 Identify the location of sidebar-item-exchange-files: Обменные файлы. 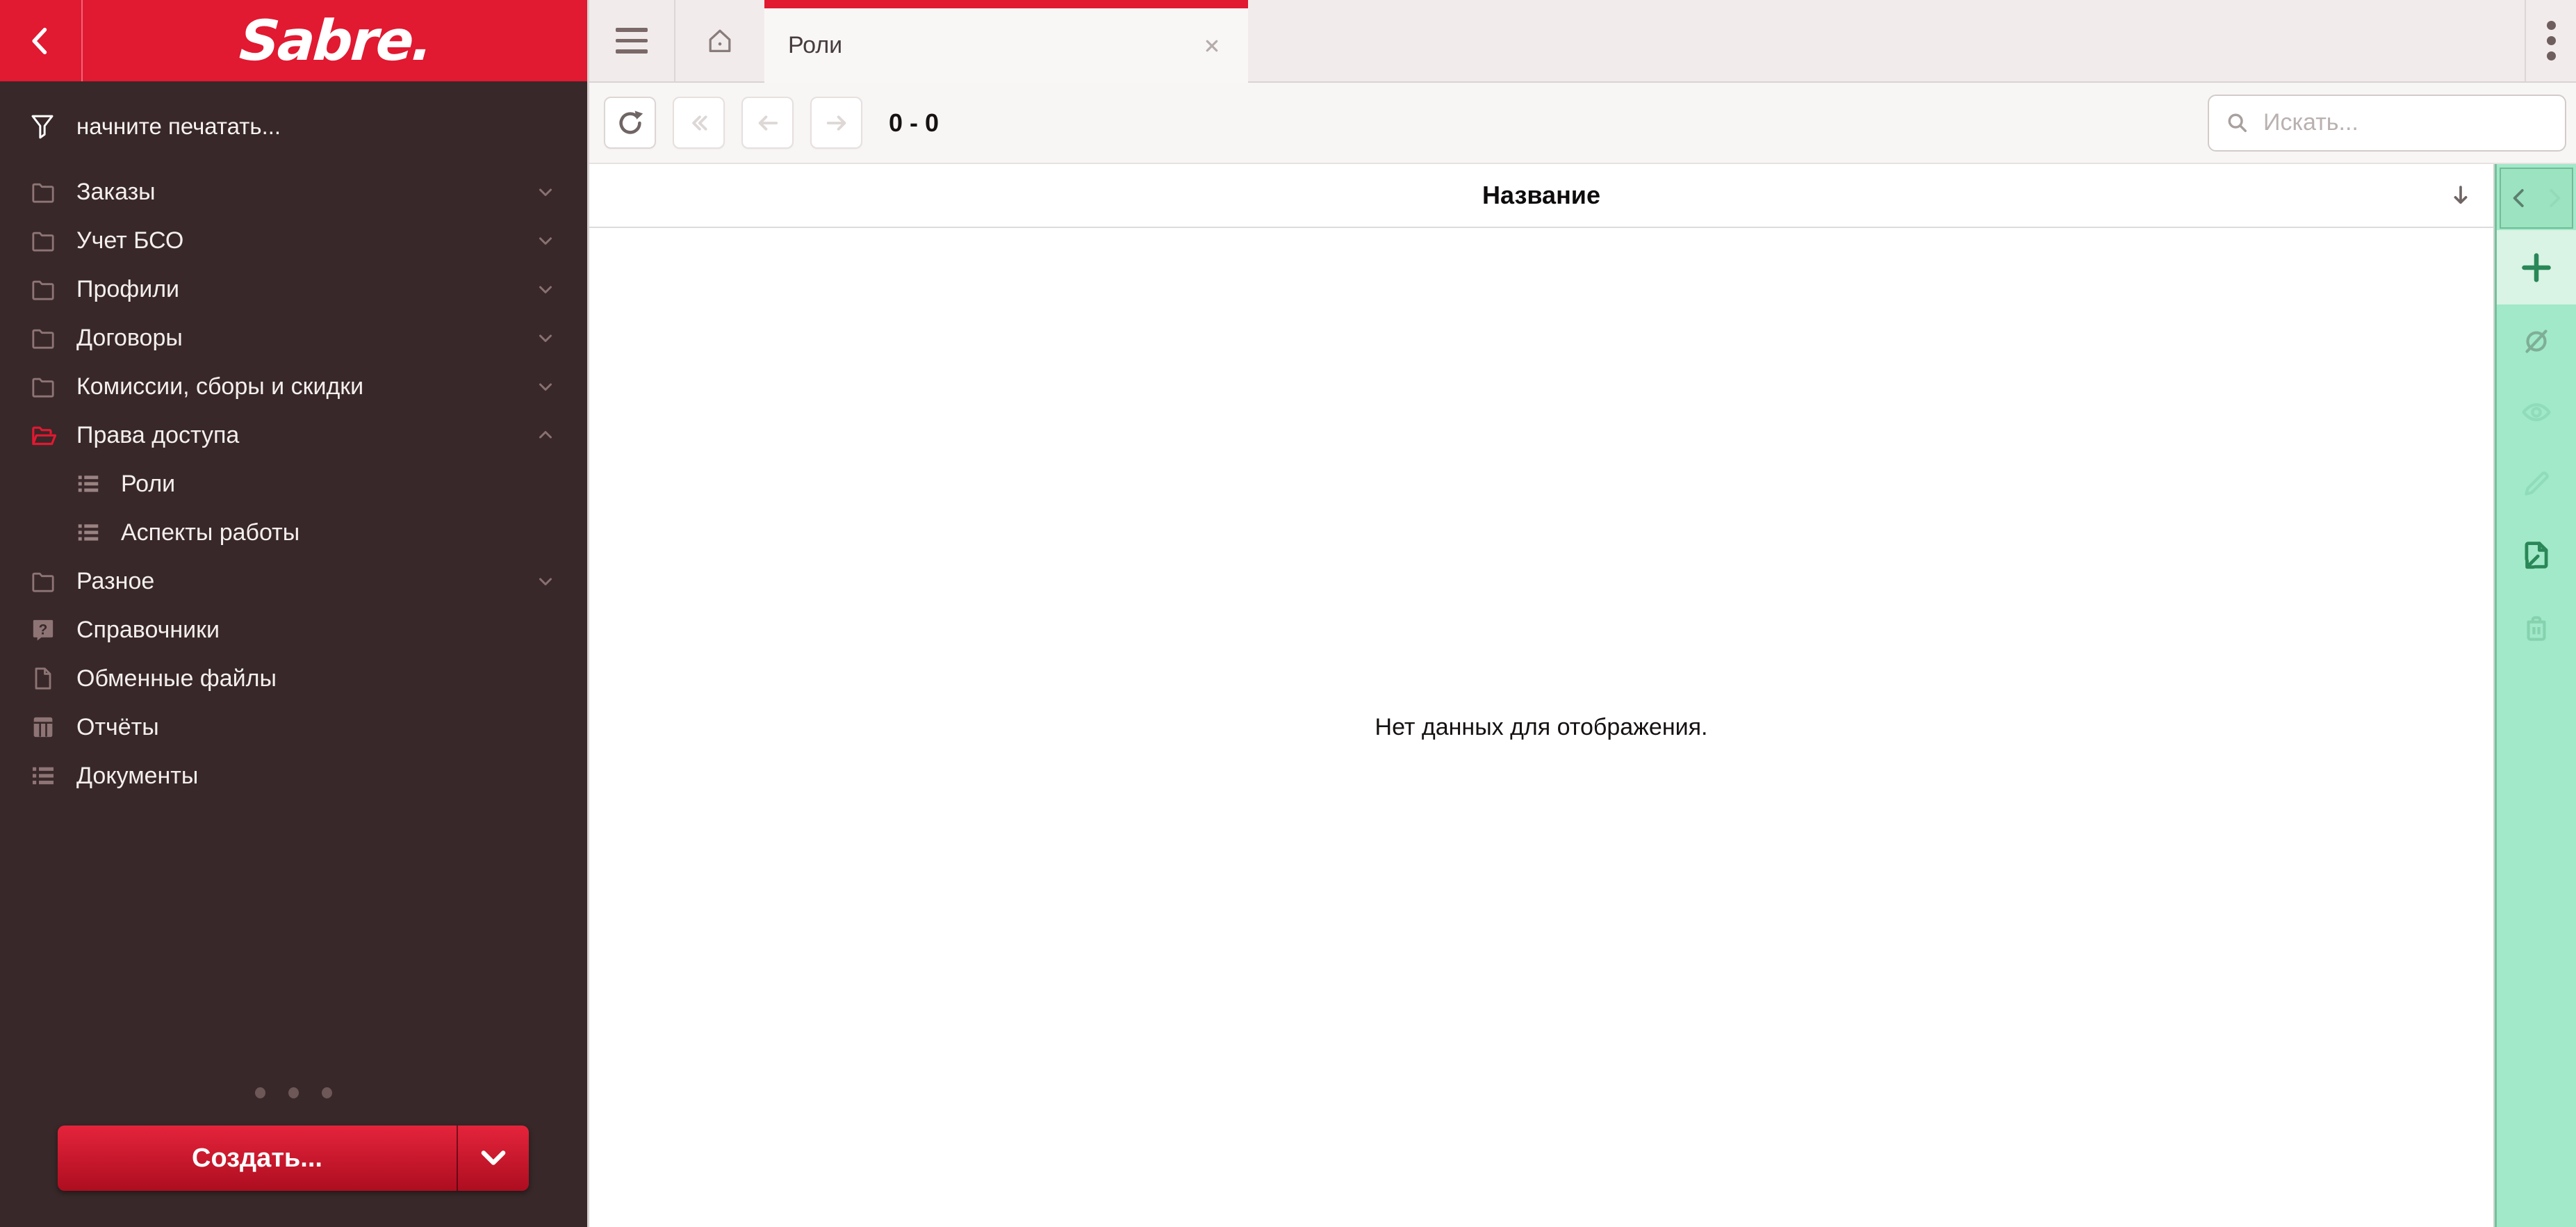
(293, 678).